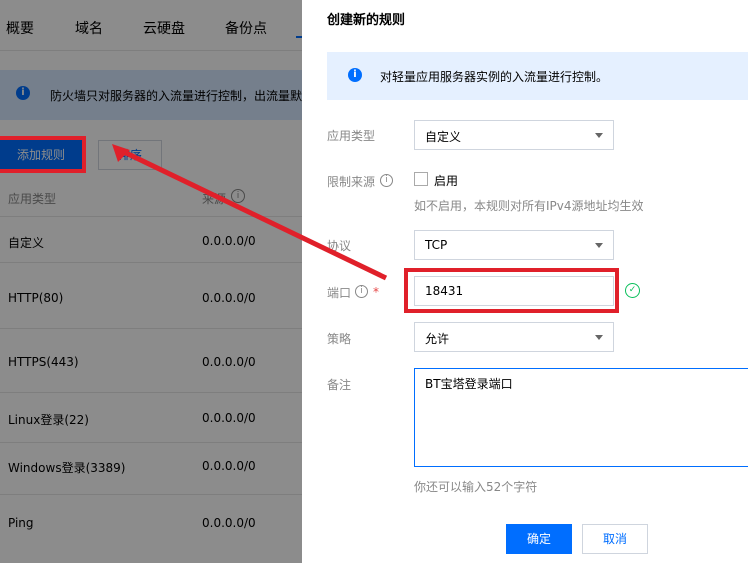 The width and height of the screenshot is (748, 563). Describe the element at coordinates (514, 135) in the screenshot. I see `app-type-select: 自定义` at that location.